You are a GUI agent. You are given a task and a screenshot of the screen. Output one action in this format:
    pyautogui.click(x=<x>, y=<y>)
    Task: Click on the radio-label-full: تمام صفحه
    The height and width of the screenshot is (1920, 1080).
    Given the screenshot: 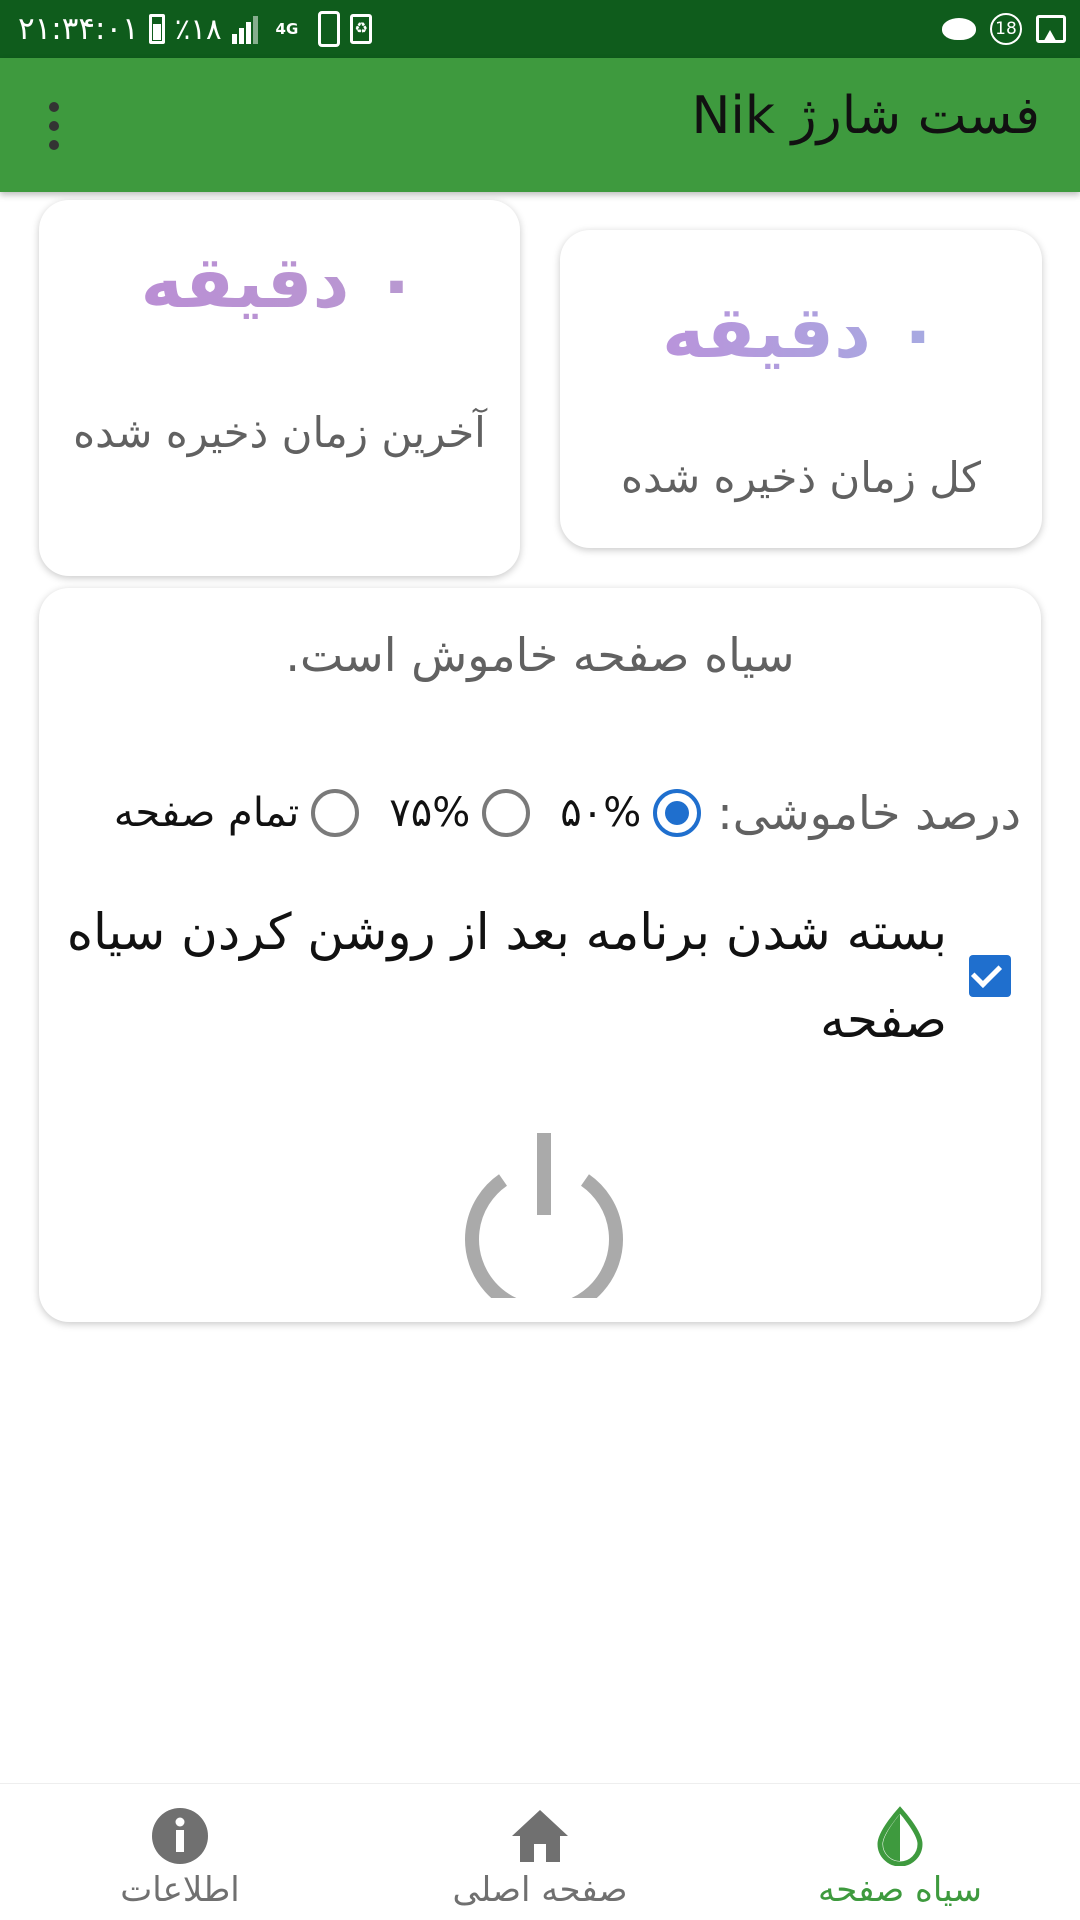 What is the action you would take?
    pyautogui.click(x=206, y=813)
    